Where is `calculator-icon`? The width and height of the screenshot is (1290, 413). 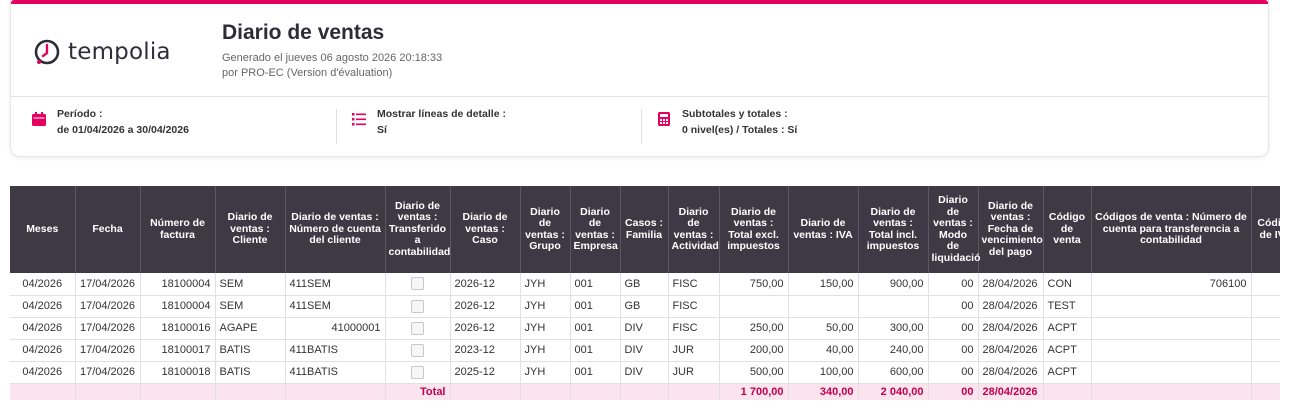
calculator-icon is located at coordinates (664, 119).